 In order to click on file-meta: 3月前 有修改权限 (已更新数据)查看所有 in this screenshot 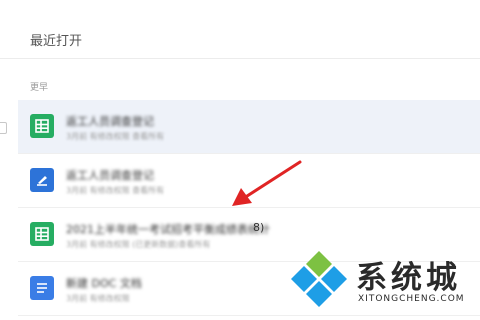, I will do `click(138, 244)`.